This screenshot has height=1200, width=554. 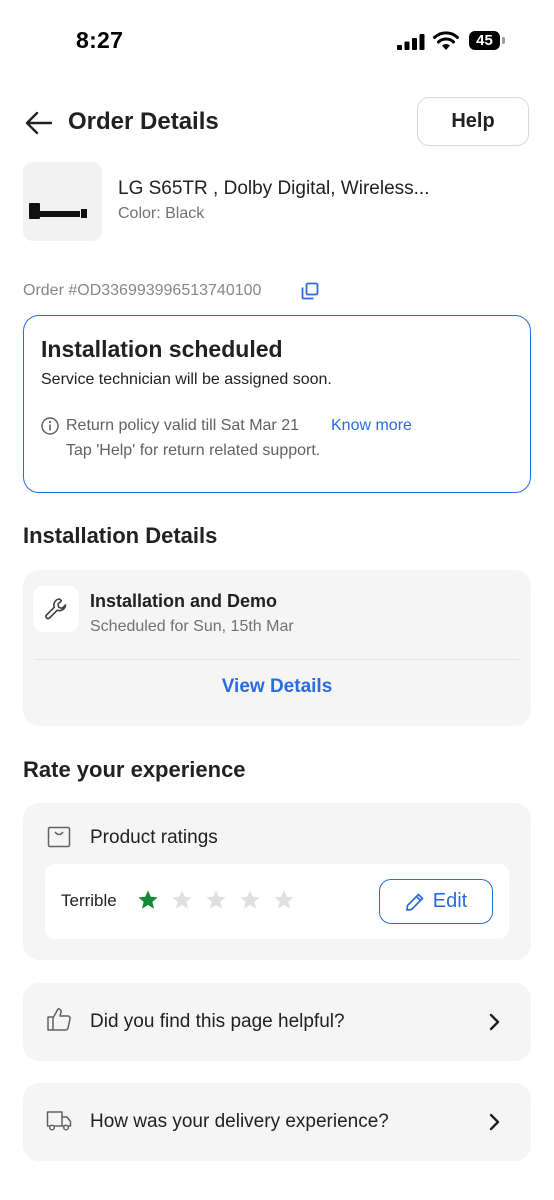 I want to click on battery-level: 45, so click(x=484, y=40).